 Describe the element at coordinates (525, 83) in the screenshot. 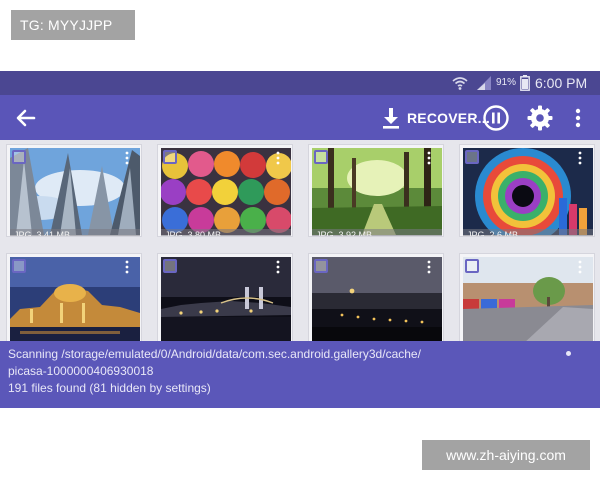

I see `battery-icon` at that location.